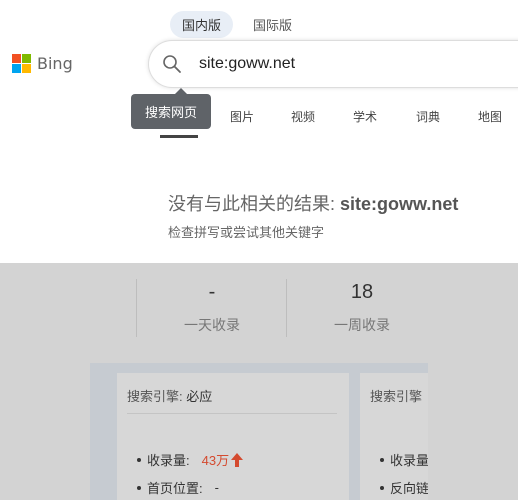  What do you see at coordinates (212, 292) in the screenshot?
I see `stat-value: -` at bounding box center [212, 292].